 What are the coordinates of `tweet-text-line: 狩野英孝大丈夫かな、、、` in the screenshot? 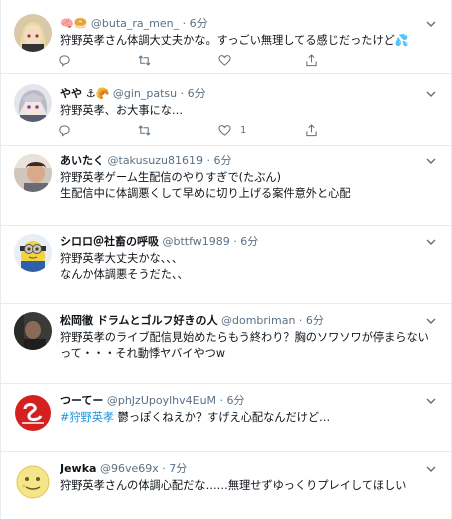 It's located at (122, 258).